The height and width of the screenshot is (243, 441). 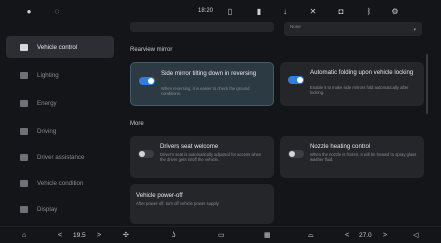 I want to click on sidebar-item-label: Lighting, so click(x=48, y=75).